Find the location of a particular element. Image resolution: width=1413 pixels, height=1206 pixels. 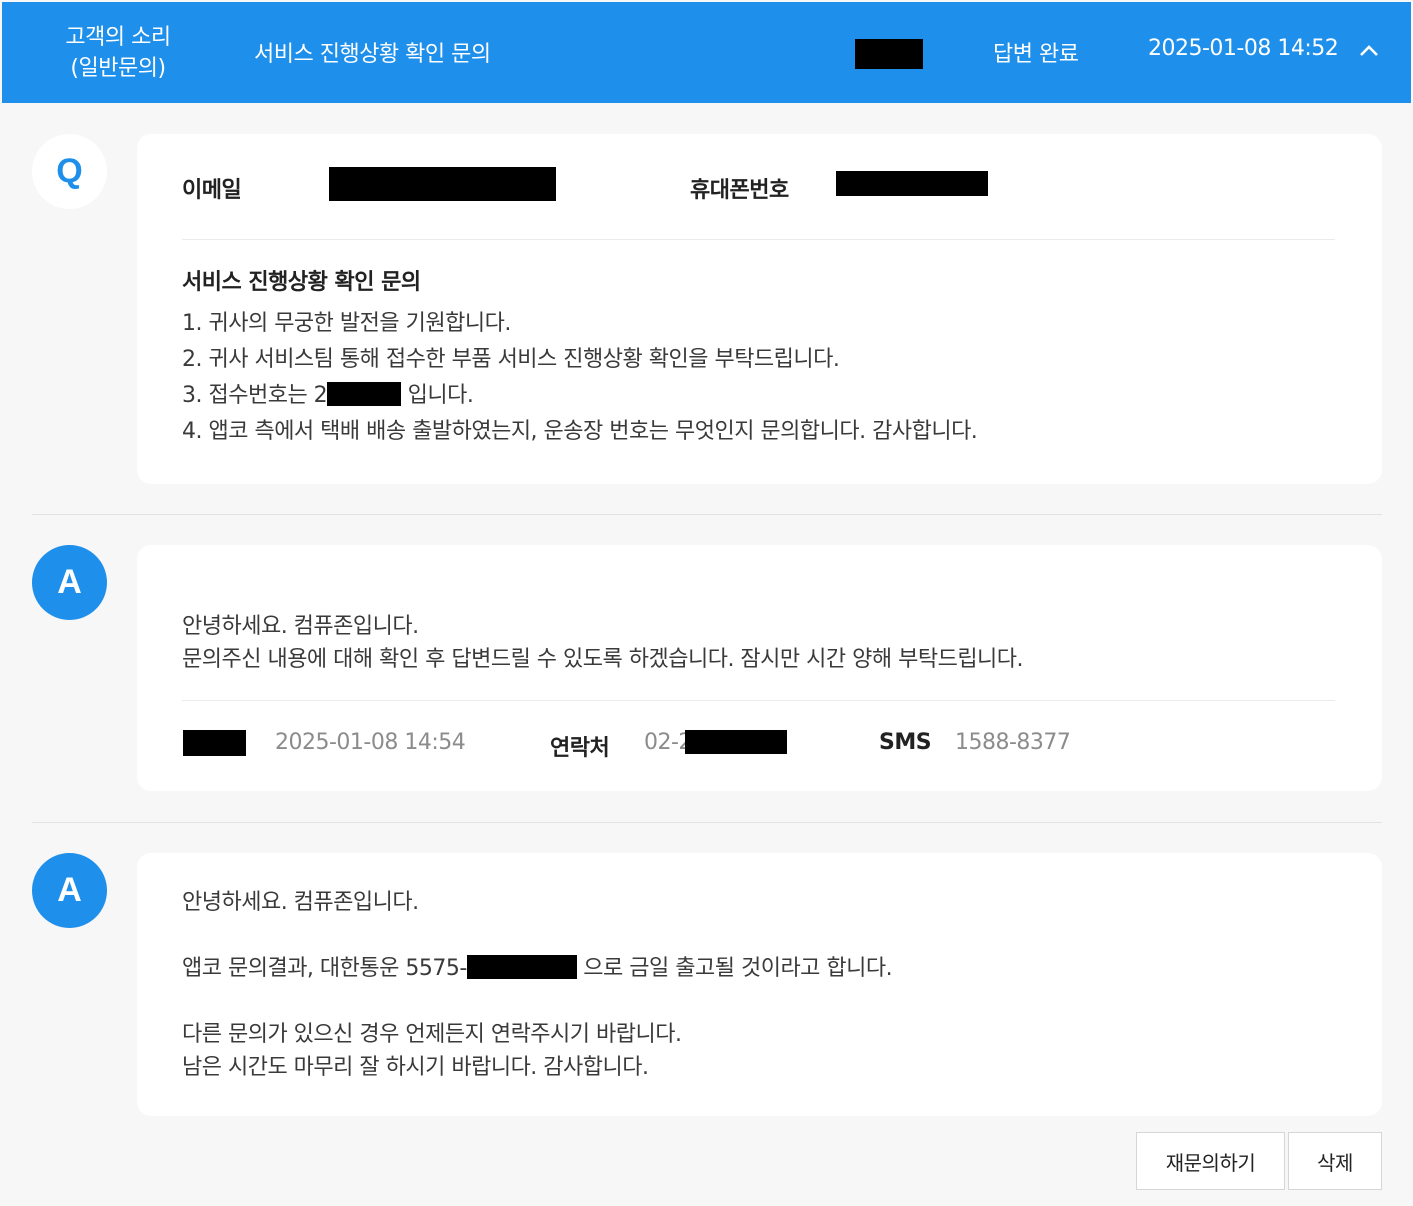

inquiry-category: 고객의 소리 (일반문의) is located at coordinates (118, 53).